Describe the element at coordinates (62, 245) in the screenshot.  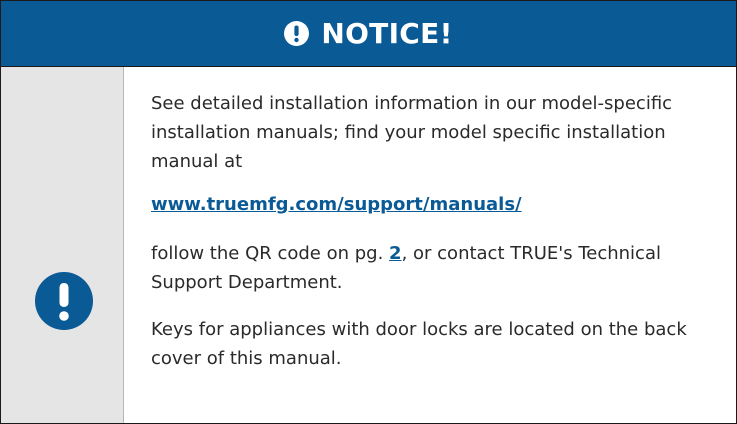
I see `icon-column` at that location.